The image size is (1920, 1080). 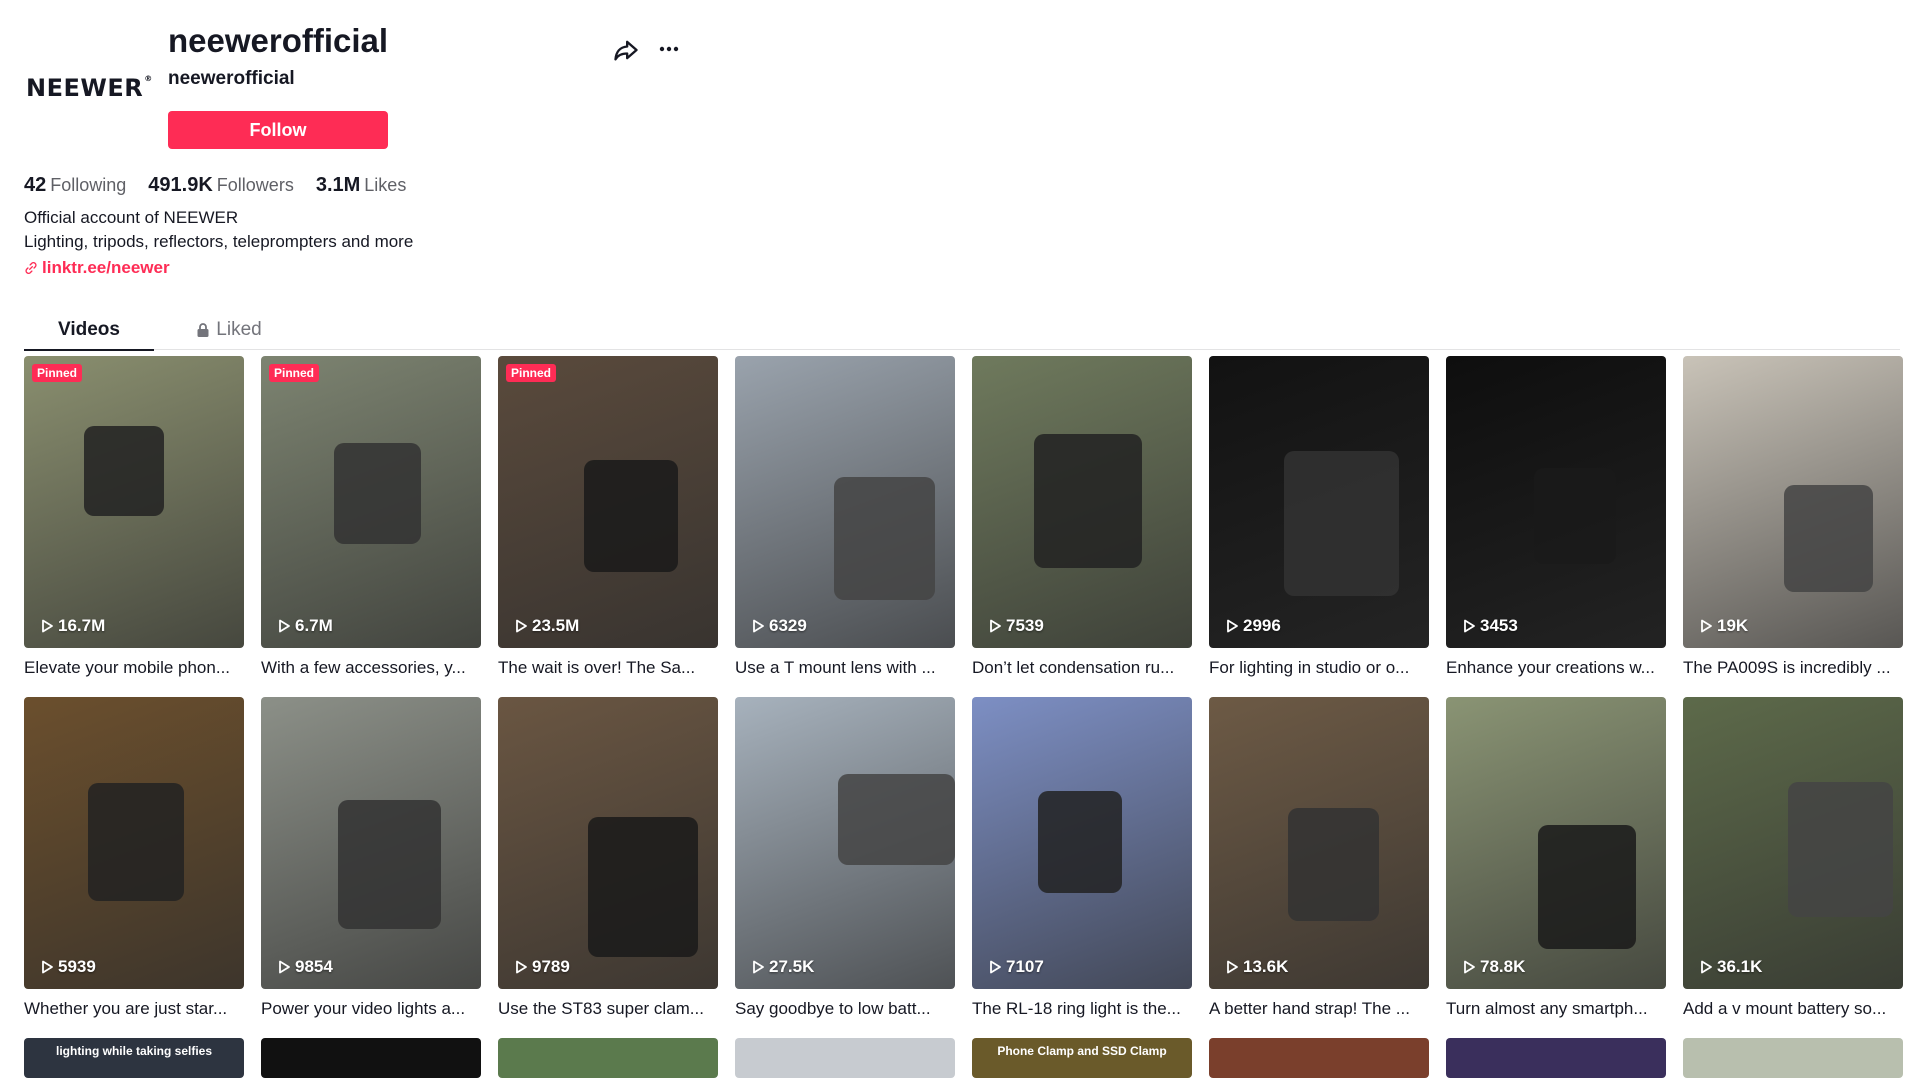 I want to click on view-count: 5939, so click(x=68, y=967).